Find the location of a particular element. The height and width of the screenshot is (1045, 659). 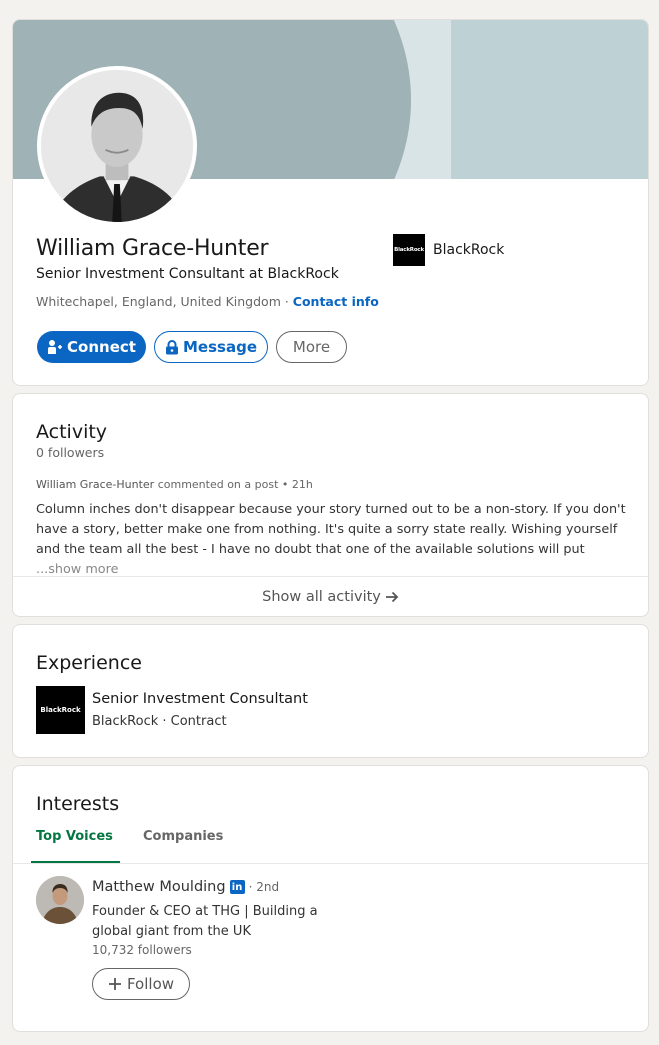

profile-photo-icon is located at coordinates (117, 146).